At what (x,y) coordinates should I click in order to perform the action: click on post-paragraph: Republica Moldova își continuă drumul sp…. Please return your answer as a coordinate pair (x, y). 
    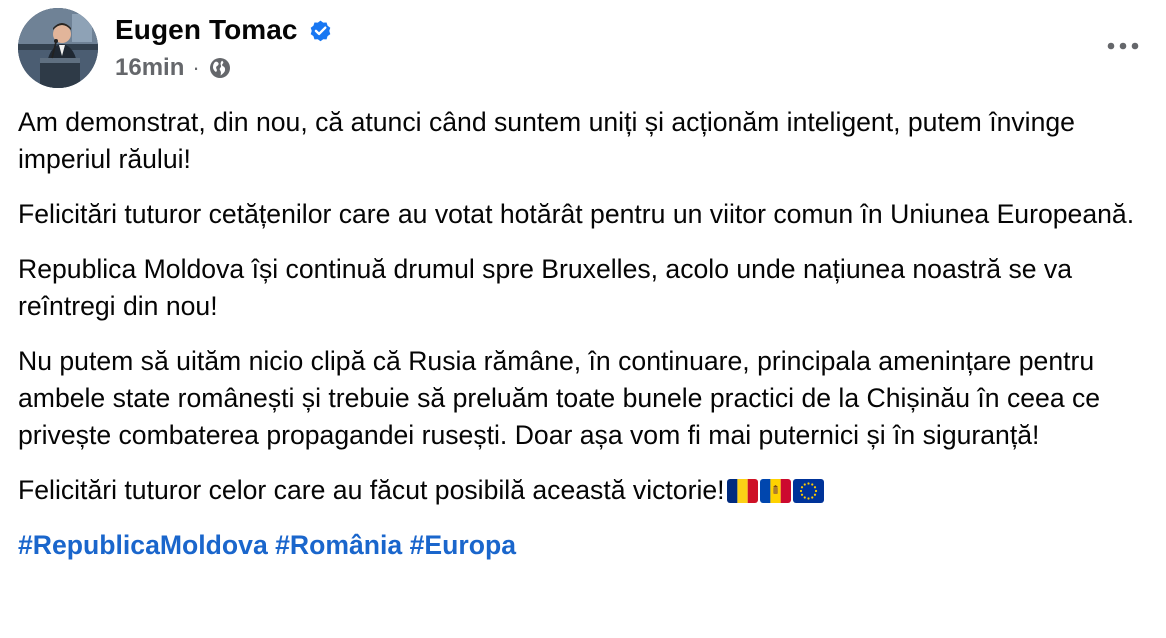
    Looking at the image, I should click on (545, 287).